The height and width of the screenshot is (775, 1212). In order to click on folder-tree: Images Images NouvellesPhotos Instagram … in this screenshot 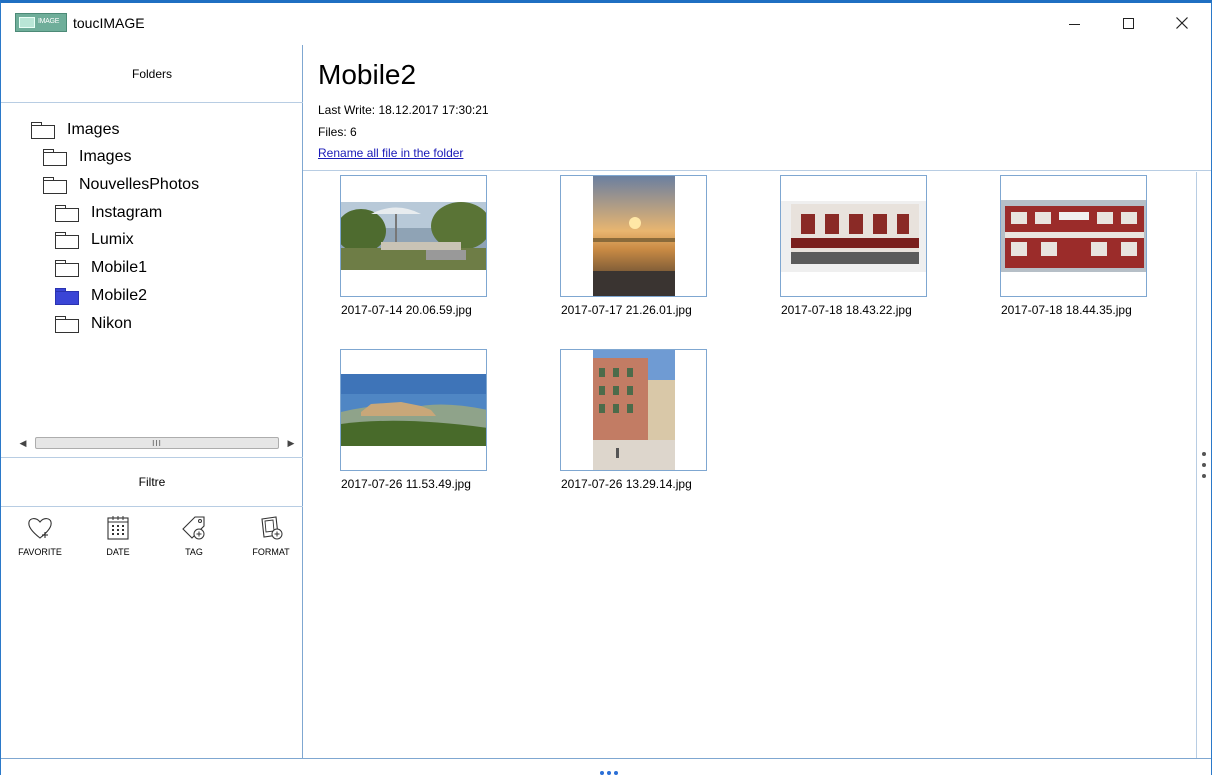, I will do `click(152, 268)`.